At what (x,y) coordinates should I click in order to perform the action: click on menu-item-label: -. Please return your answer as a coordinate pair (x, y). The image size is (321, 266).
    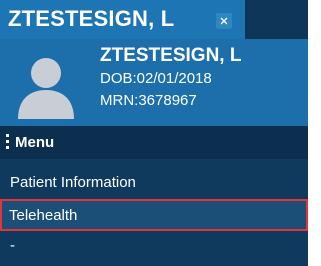
    Looking at the image, I should click on (12, 245).